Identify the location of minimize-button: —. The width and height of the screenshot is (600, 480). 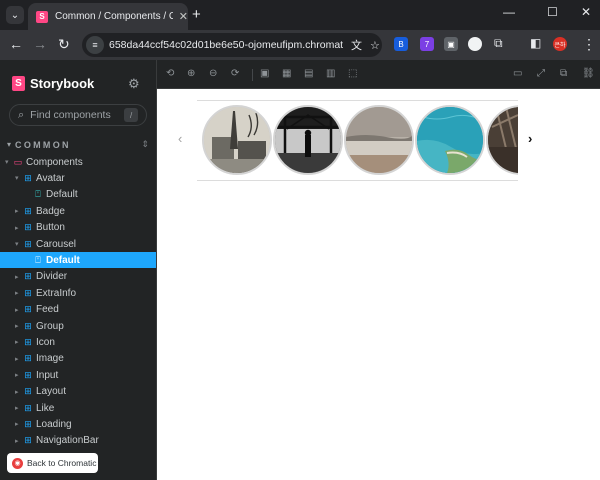
(509, 12).